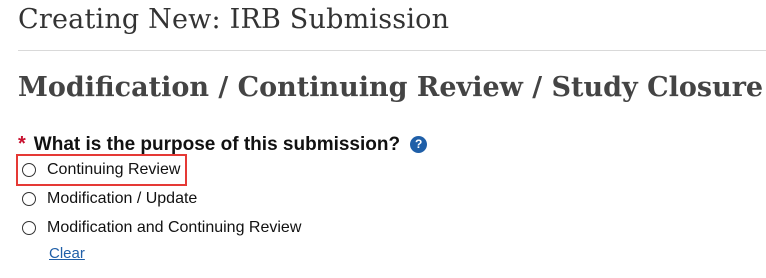 This screenshot has width=766, height=278. I want to click on question-circle-icon: ?, so click(419, 144).